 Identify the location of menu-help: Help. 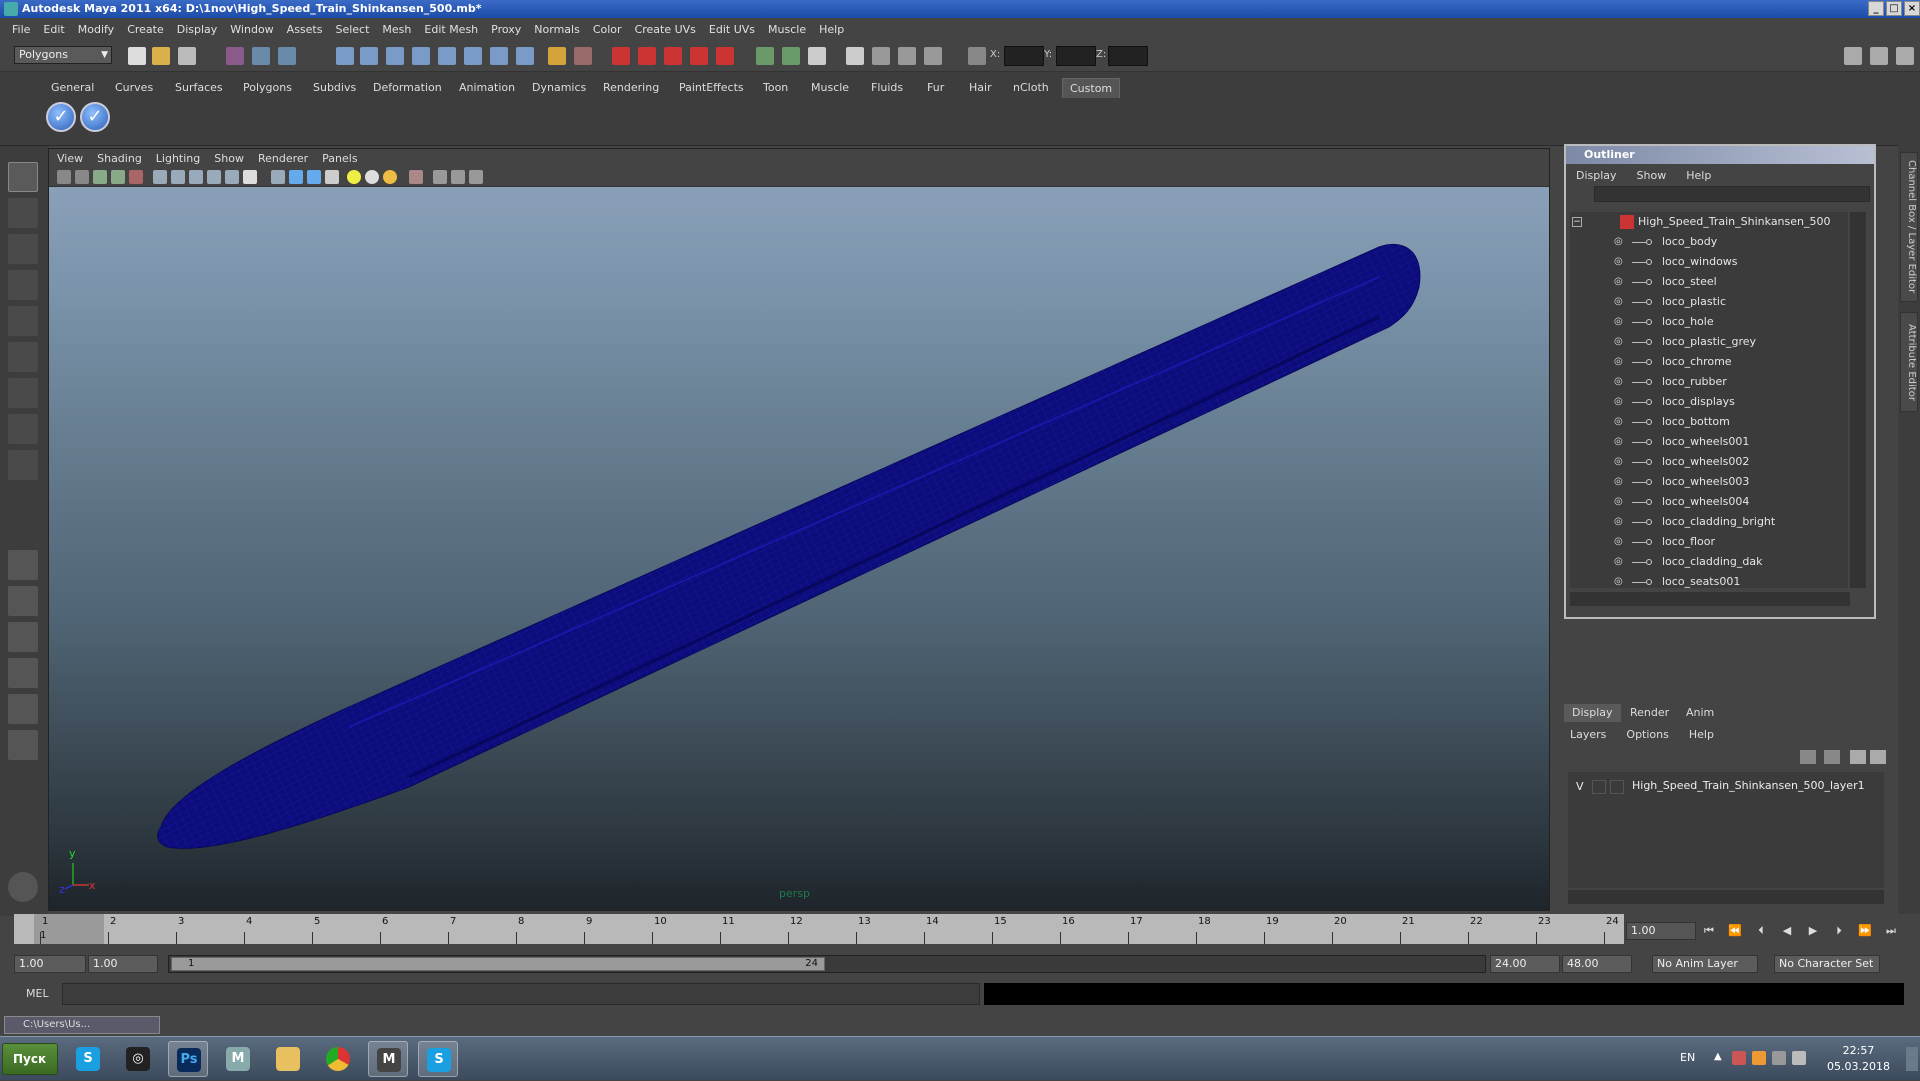
(831, 29).